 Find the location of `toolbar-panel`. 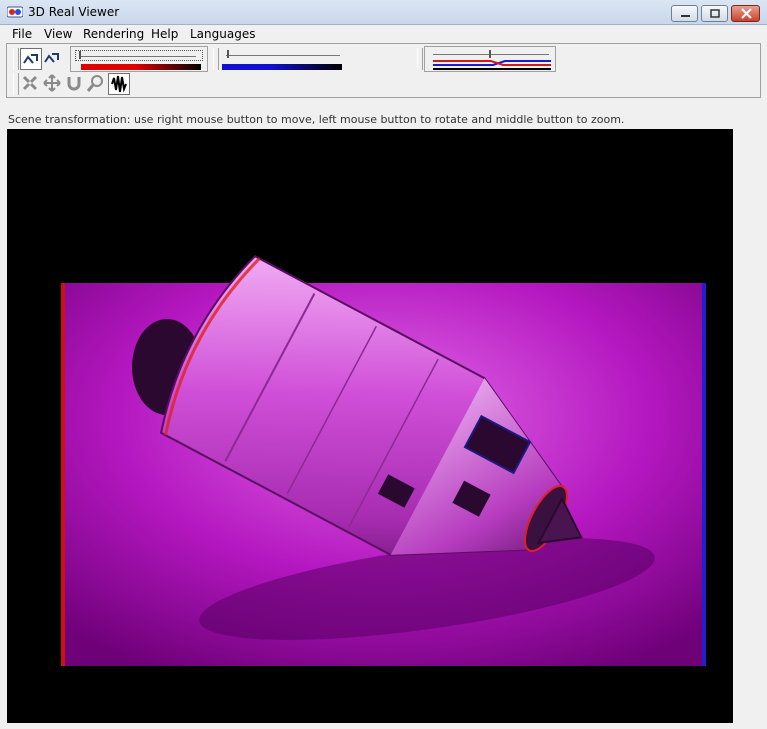

toolbar-panel is located at coordinates (383, 70).